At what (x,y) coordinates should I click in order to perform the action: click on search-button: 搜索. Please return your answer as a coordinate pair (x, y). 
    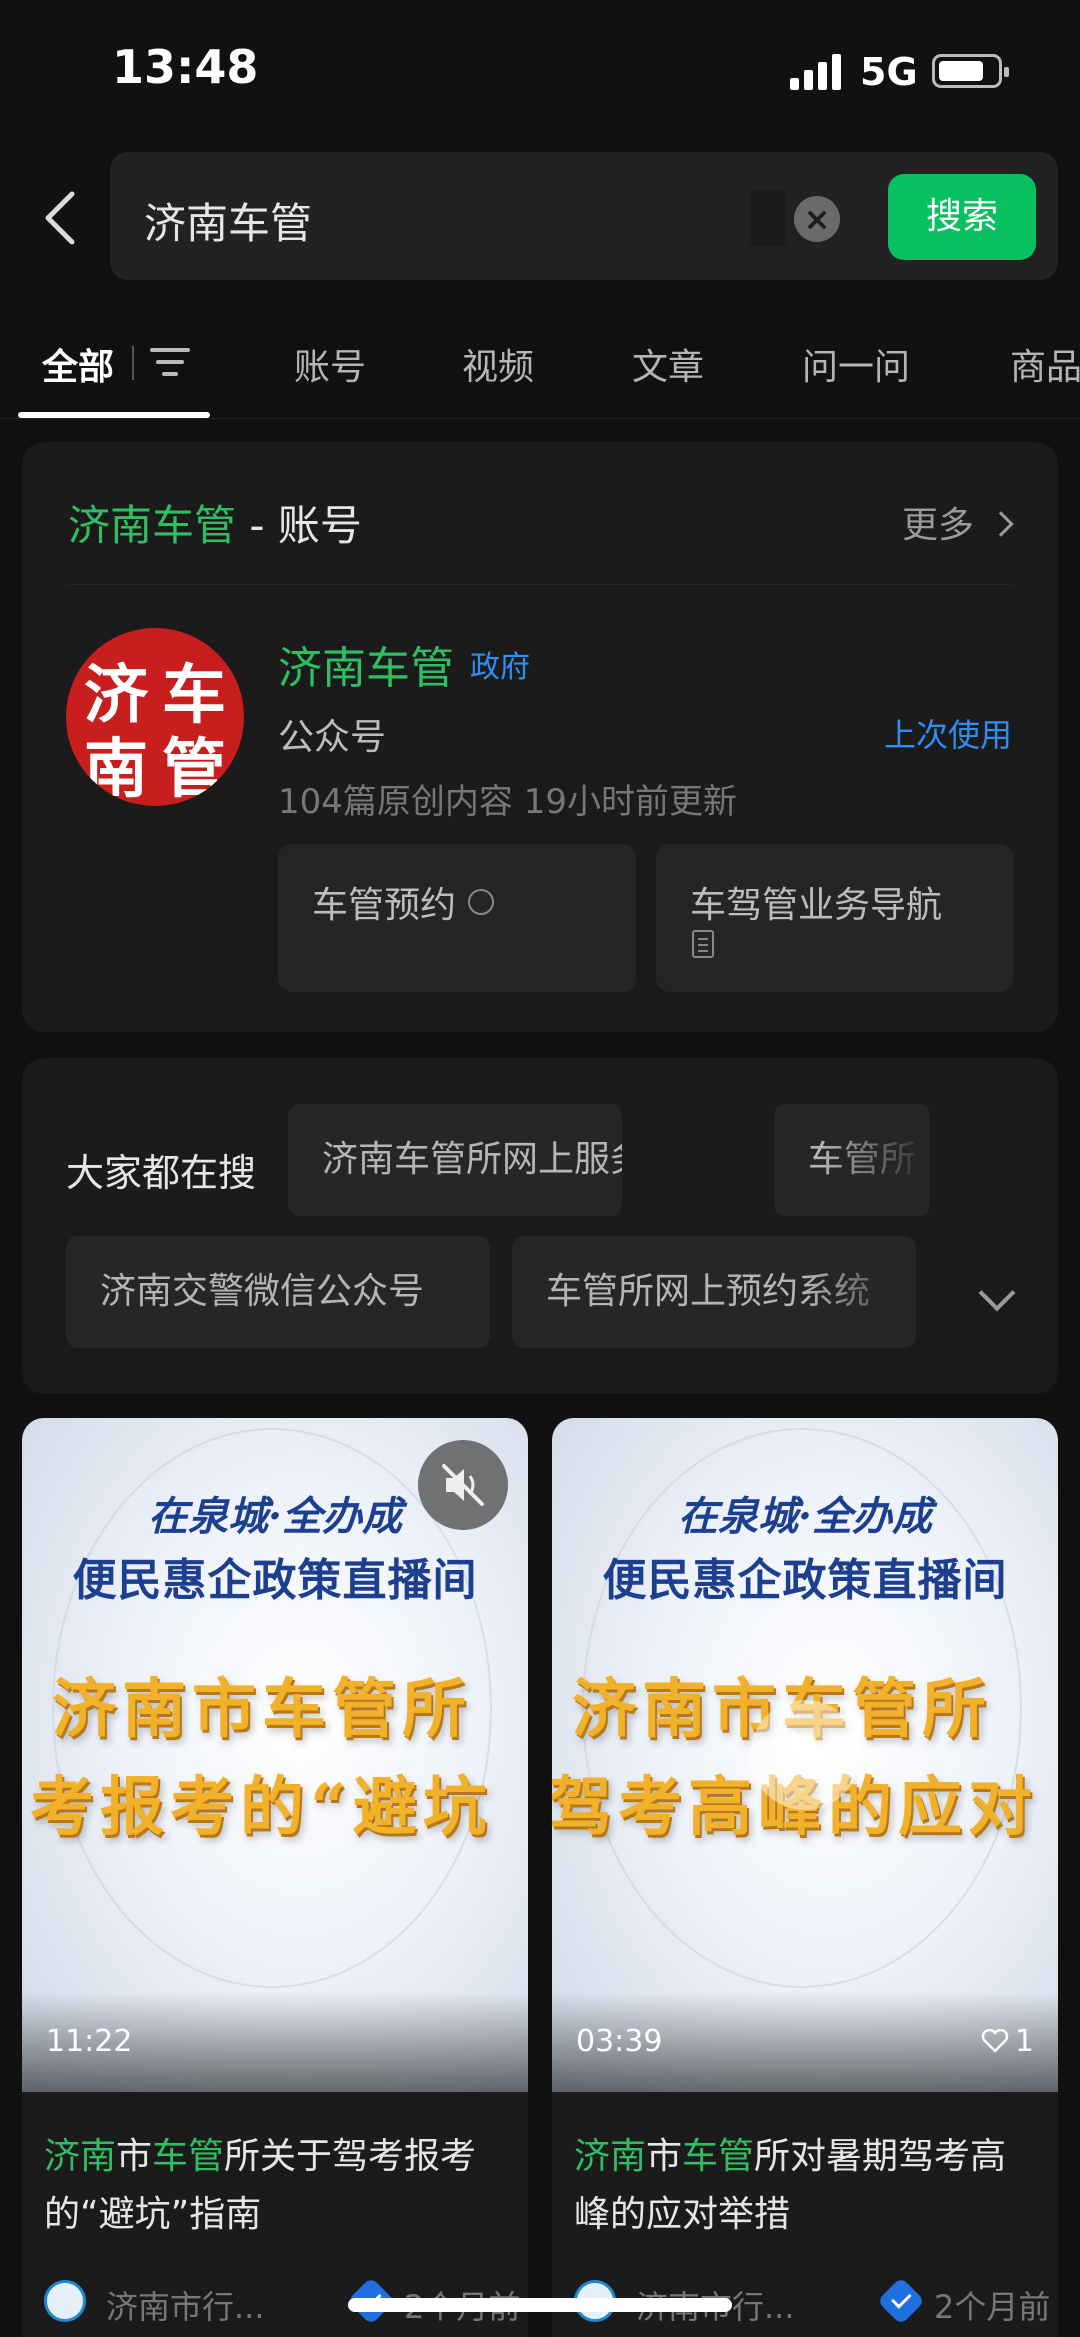
    Looking at the image, I should click on (962, 217).